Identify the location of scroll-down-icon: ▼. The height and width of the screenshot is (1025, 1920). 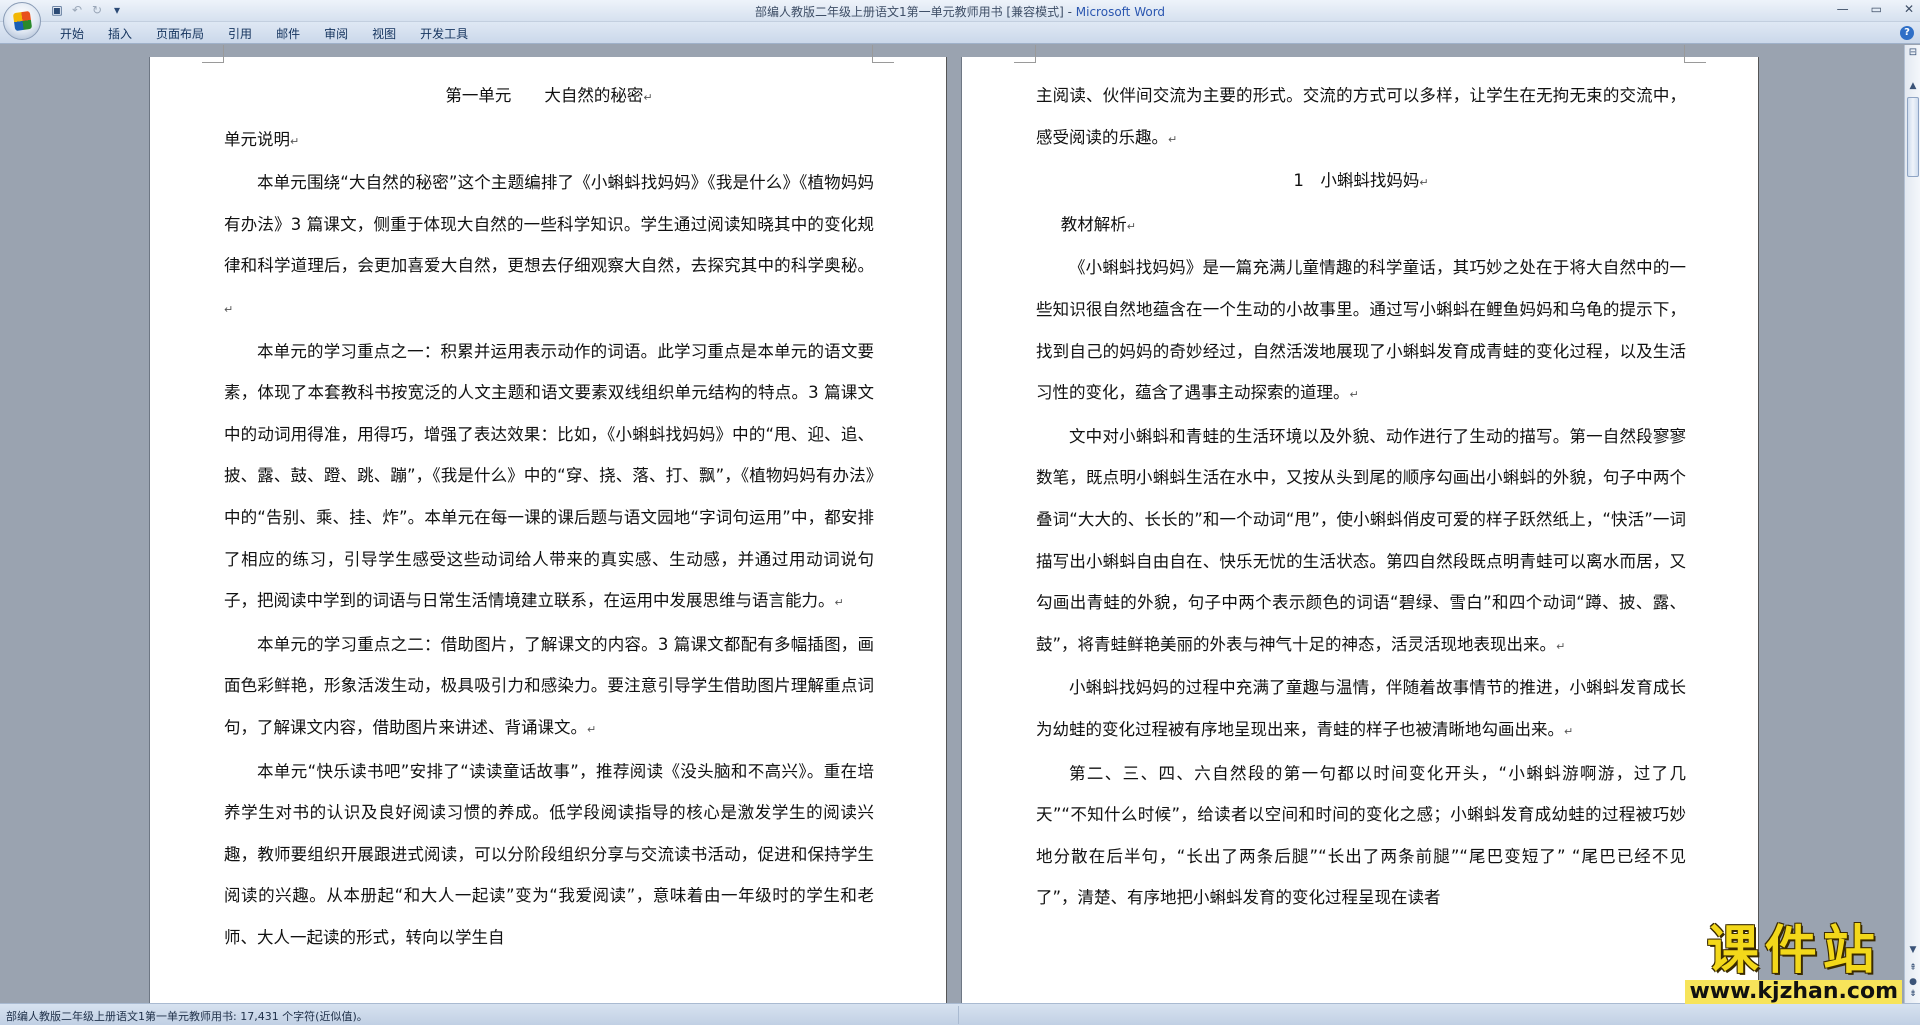
(1913, 950).